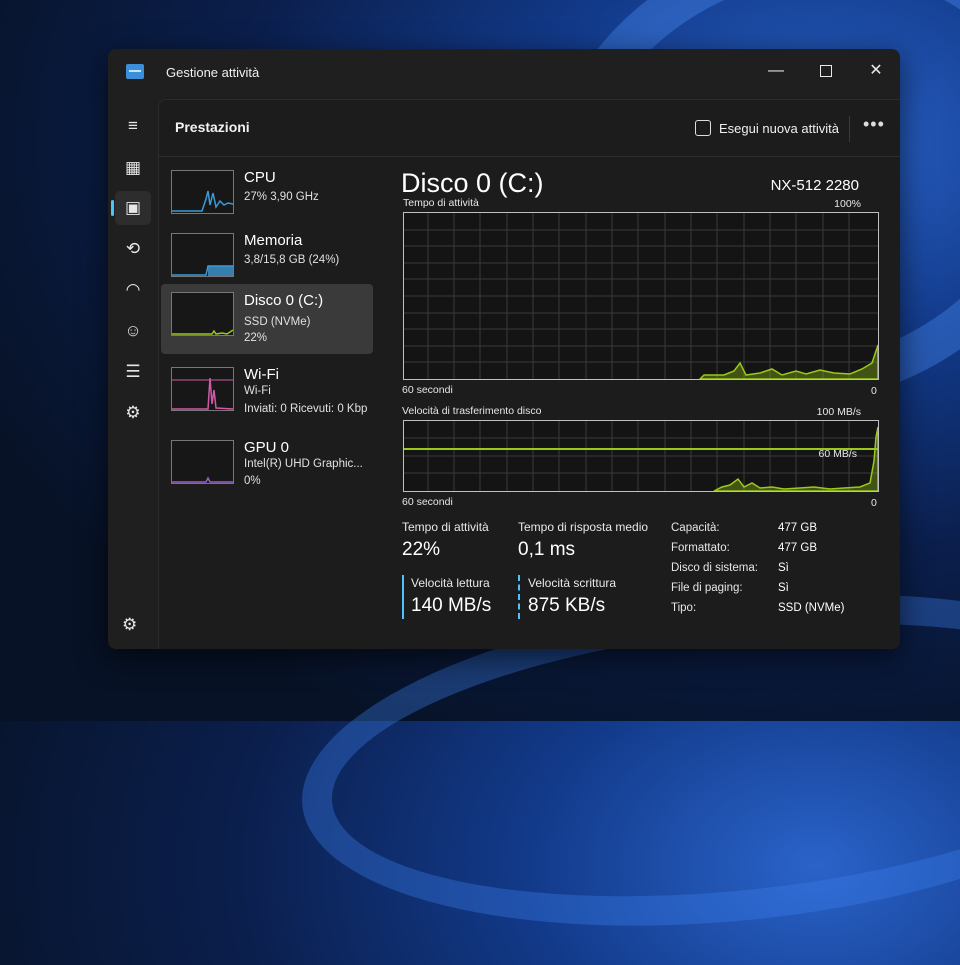 The height and width of the screenshot is (965, 960). What do you see at coordinates (133, 126) in the screenshot?
I see `menu-icon: ≡` at bounding box center [133, 126].